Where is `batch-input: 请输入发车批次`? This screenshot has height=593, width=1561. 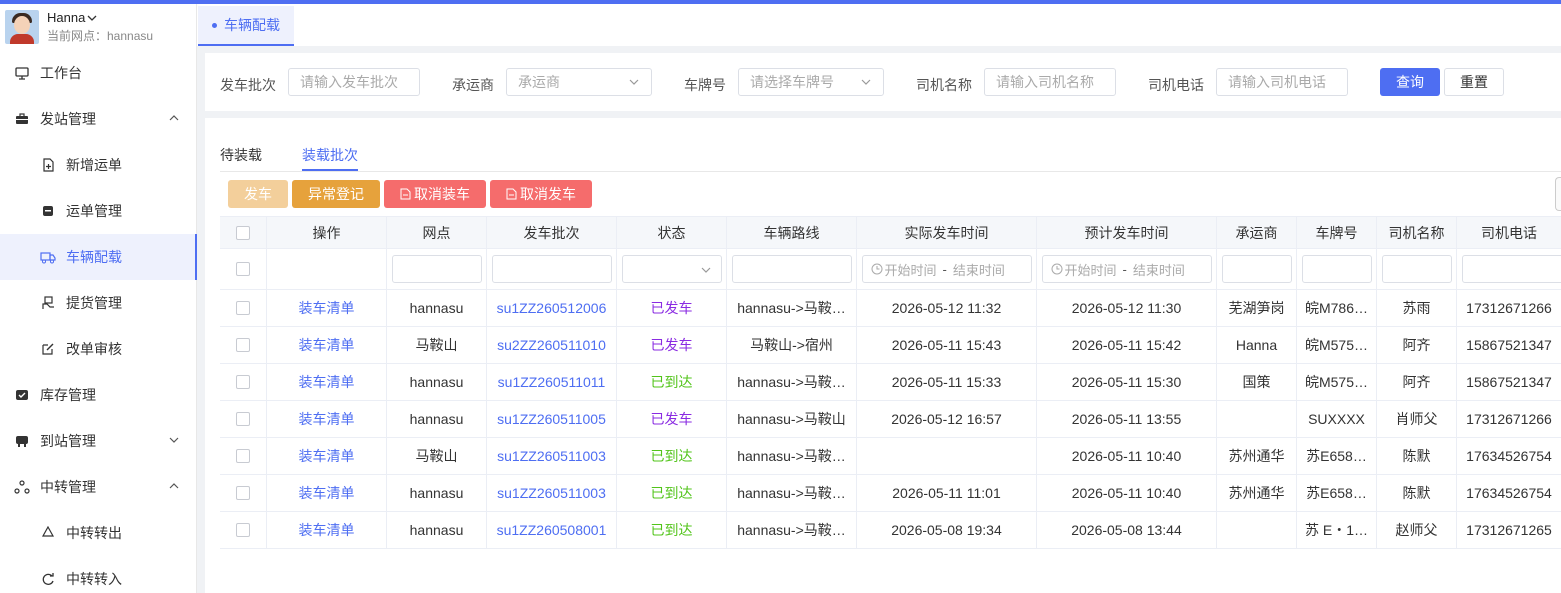 batch-input: 请输入发车批次 is located at coordinates (354, 82).